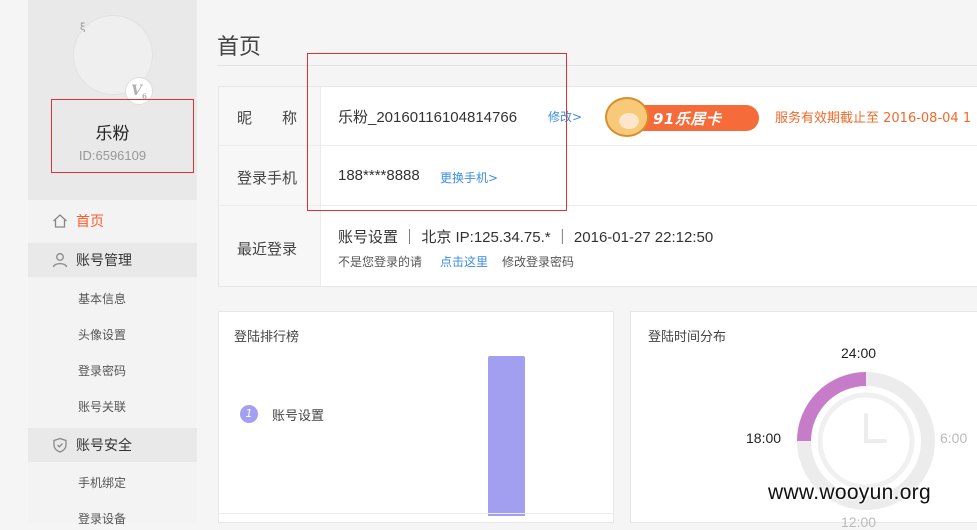  Describe the element at coordinates (437, 132) in the screenshot. I see `annotation-box-info` at that location.